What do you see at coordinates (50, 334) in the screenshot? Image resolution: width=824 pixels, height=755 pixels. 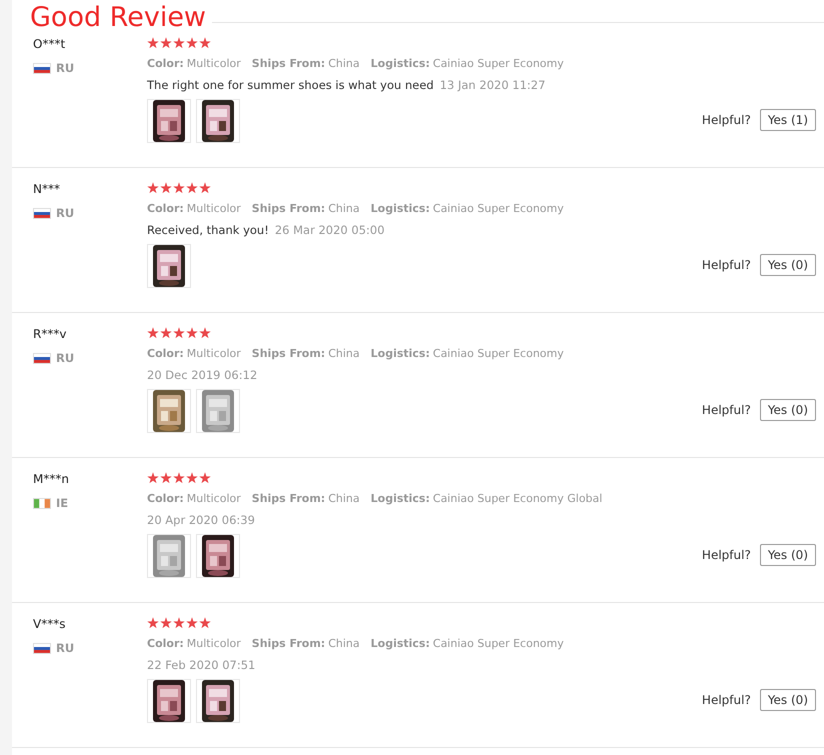 I see `reviewer-name: R***v` at bounding box center [50, 334].